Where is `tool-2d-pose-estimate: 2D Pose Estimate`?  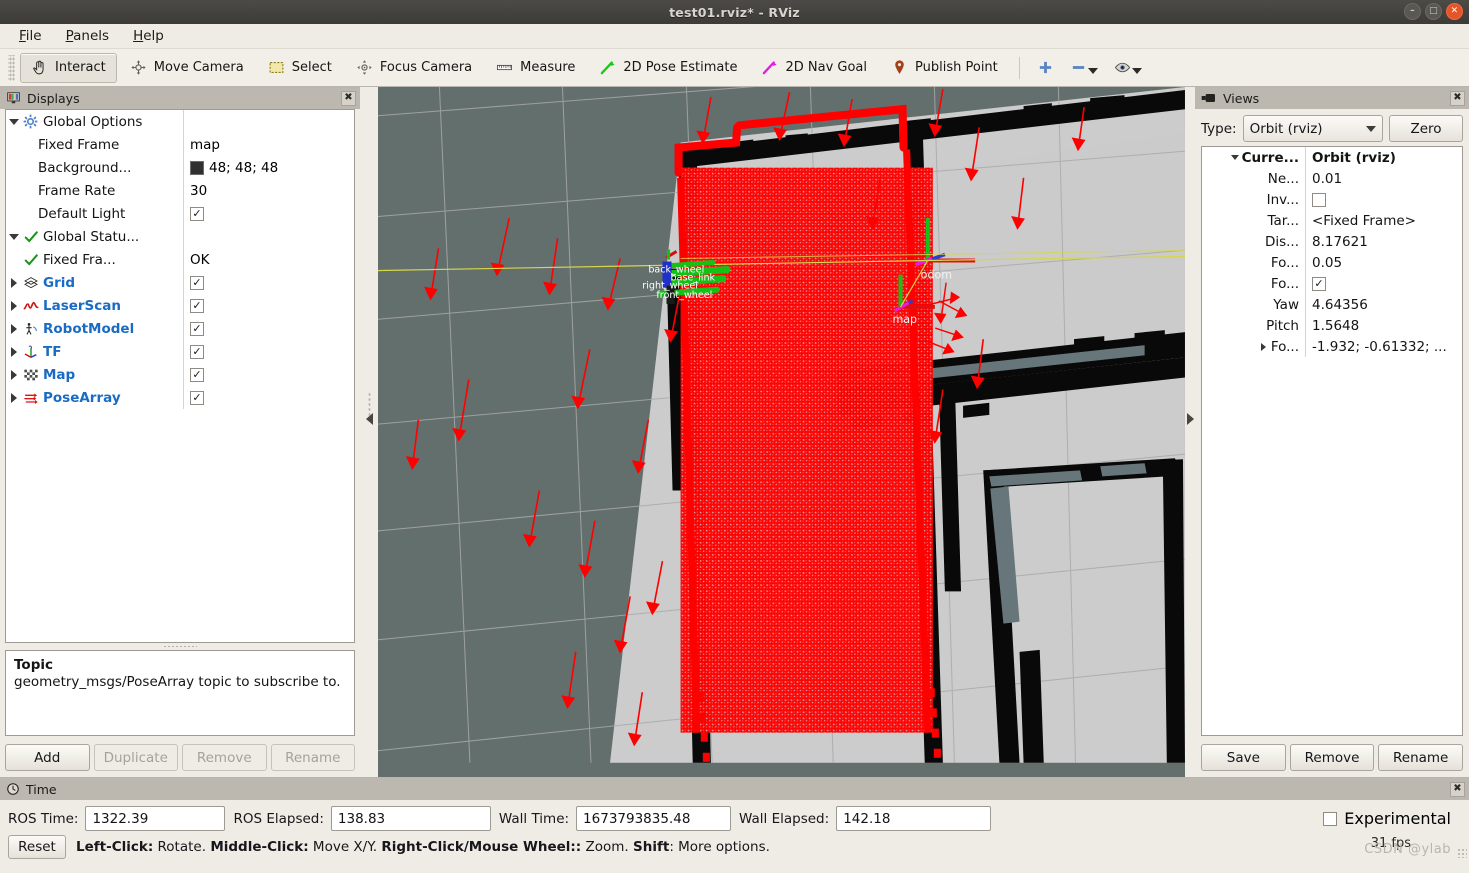 tool-2d-pose-estimate: 2D Pose Estimate is located at coordinates (668, 68).